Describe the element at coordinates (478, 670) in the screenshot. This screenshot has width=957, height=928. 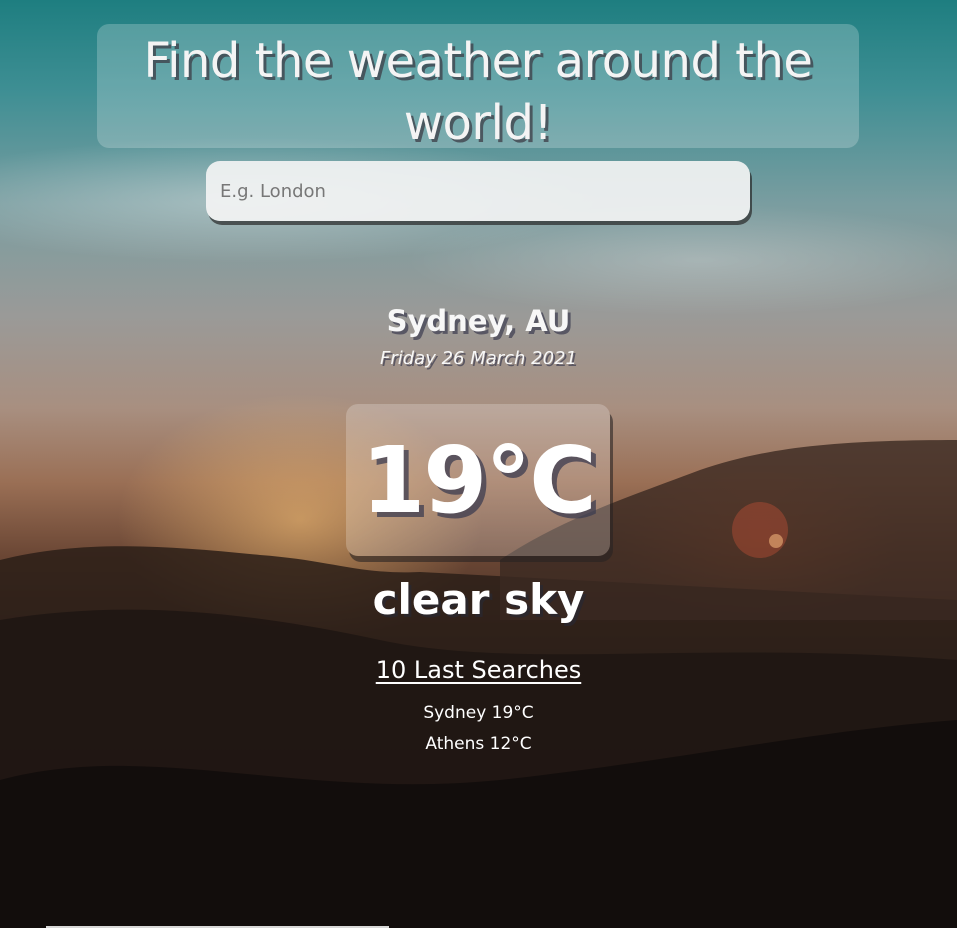
I see `last-searches-heading: 10 Last Searches` at that location.